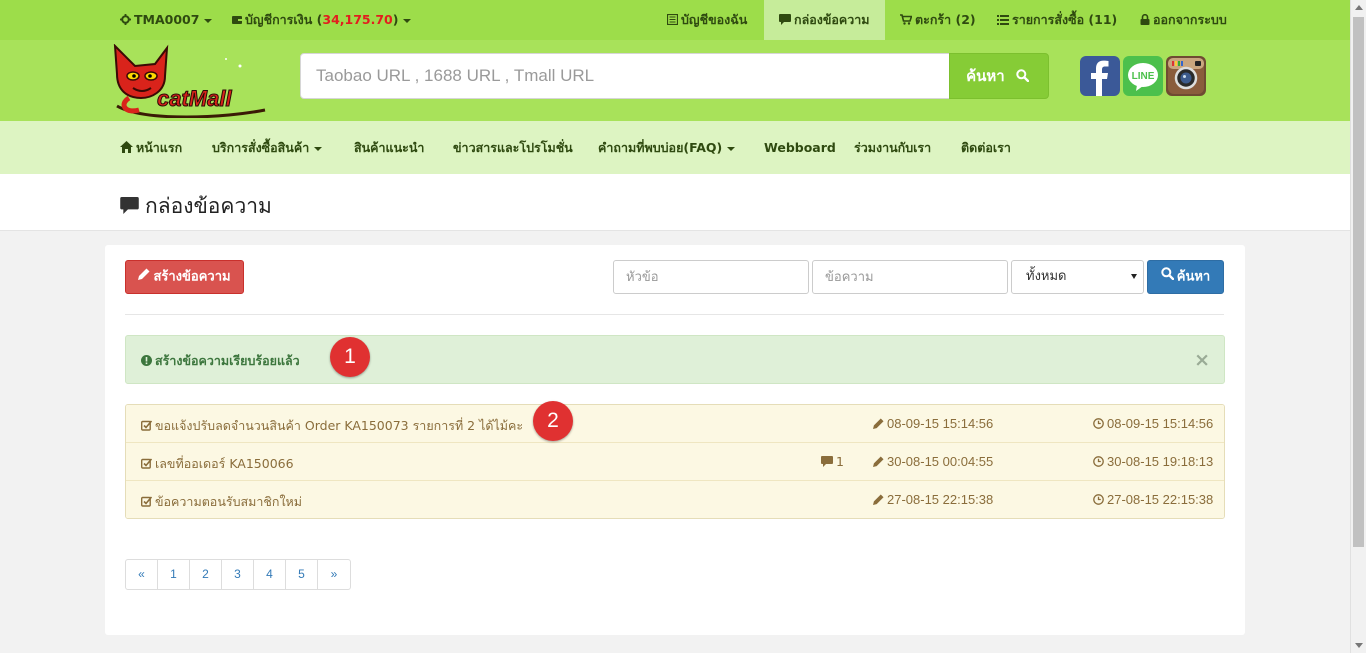 The image size is (1366, 653). Describe the element at coordinates (206, 574) in the screenshot. I see `pagination-page-2: 2` at that location.